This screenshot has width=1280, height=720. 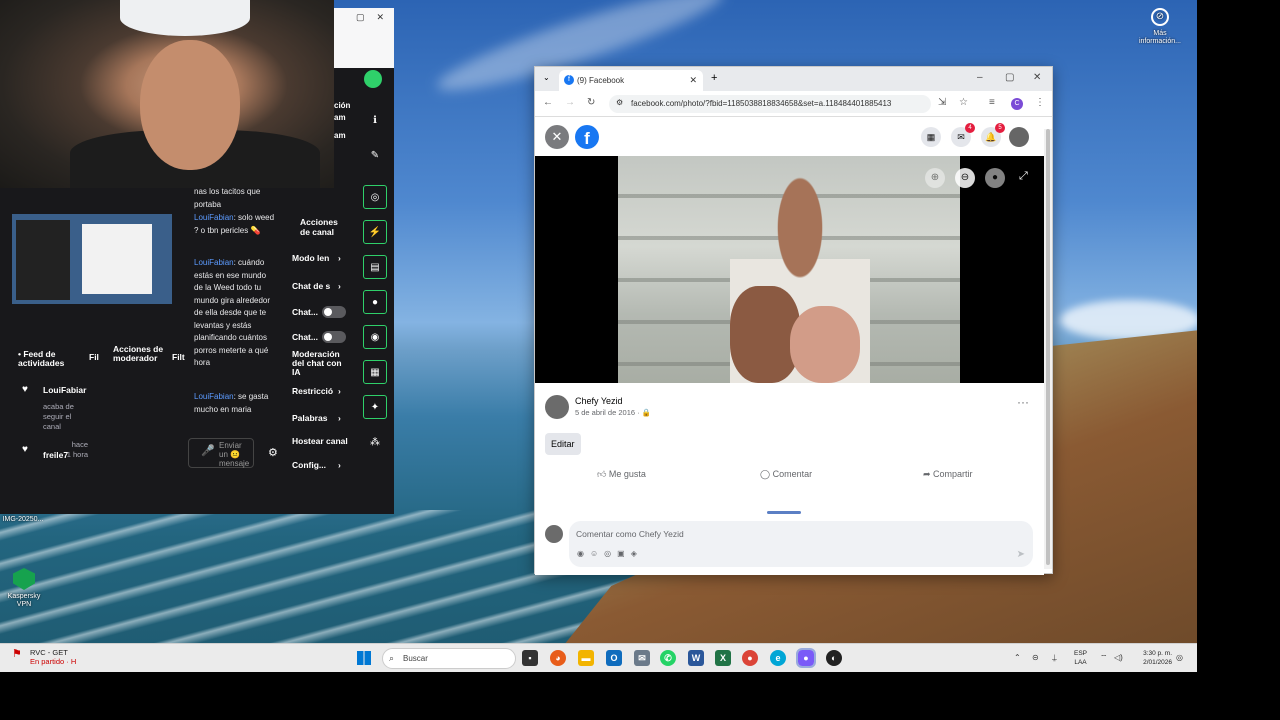 I want to click on photo-viewer: ⊕ ⊖ ● ⤢, so click(x=789, y=269).